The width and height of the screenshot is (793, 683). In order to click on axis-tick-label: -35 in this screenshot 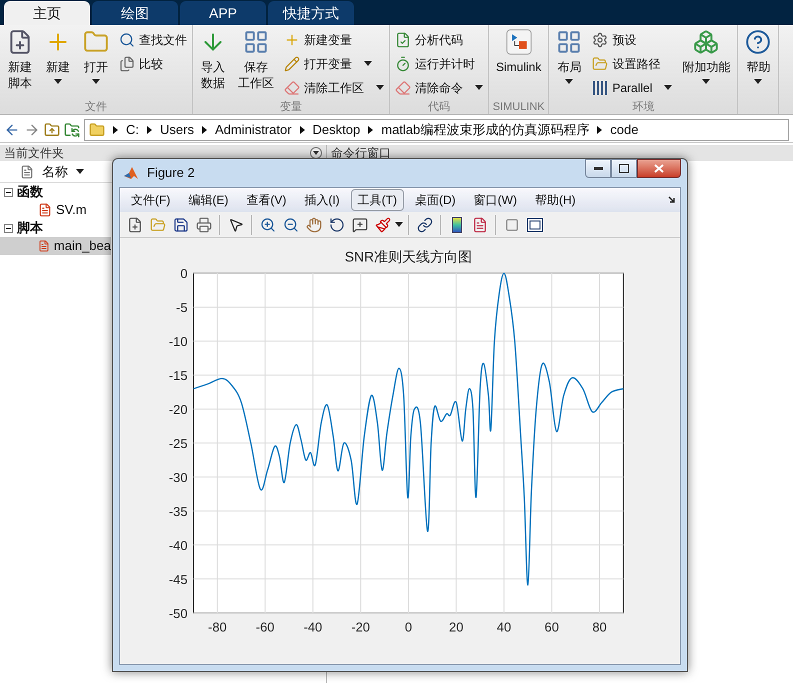, I will do `click(178, 511)`.